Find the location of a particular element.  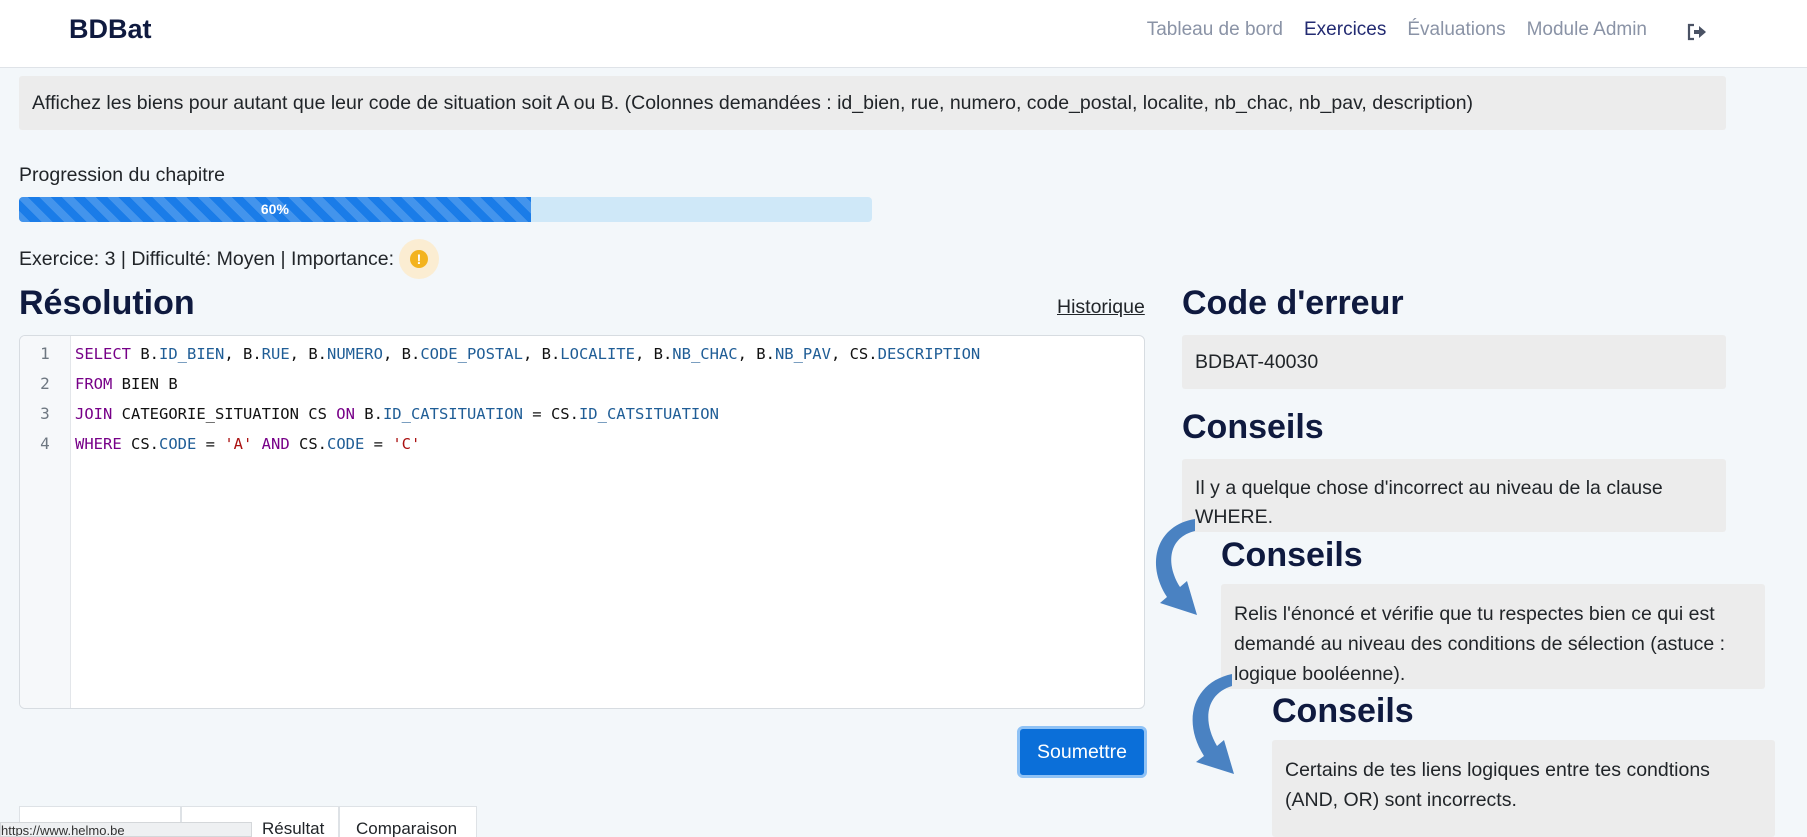

browser-status-url: https://www.helmo.be is located at coordinates (126, 829).